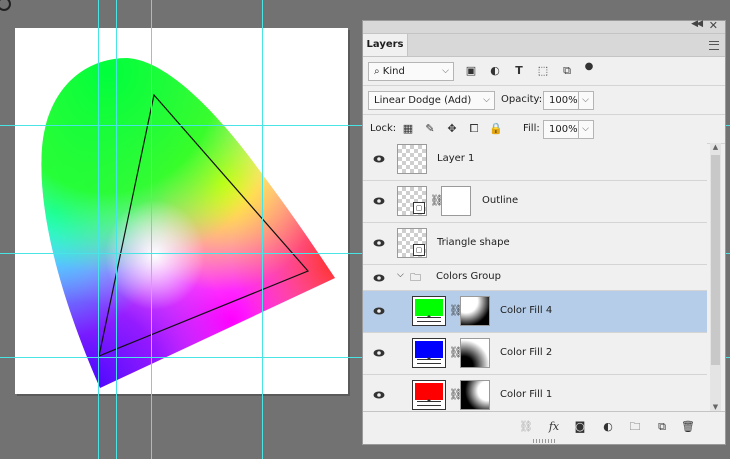 The width and height of the screenshot is (730, 459). Describe the element at coordinates (519, 71) in the screenshot. I see `type-filter-icon: T` at that location.